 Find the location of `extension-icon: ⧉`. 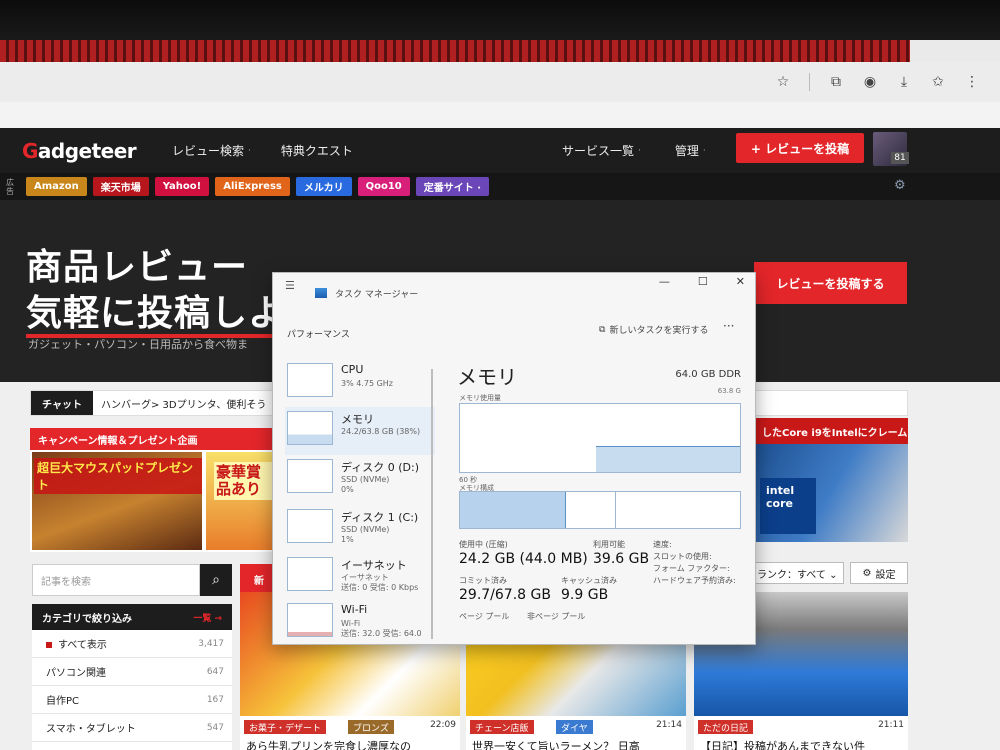

extension-icon: ⧉ is located at coordinates (836, 82).